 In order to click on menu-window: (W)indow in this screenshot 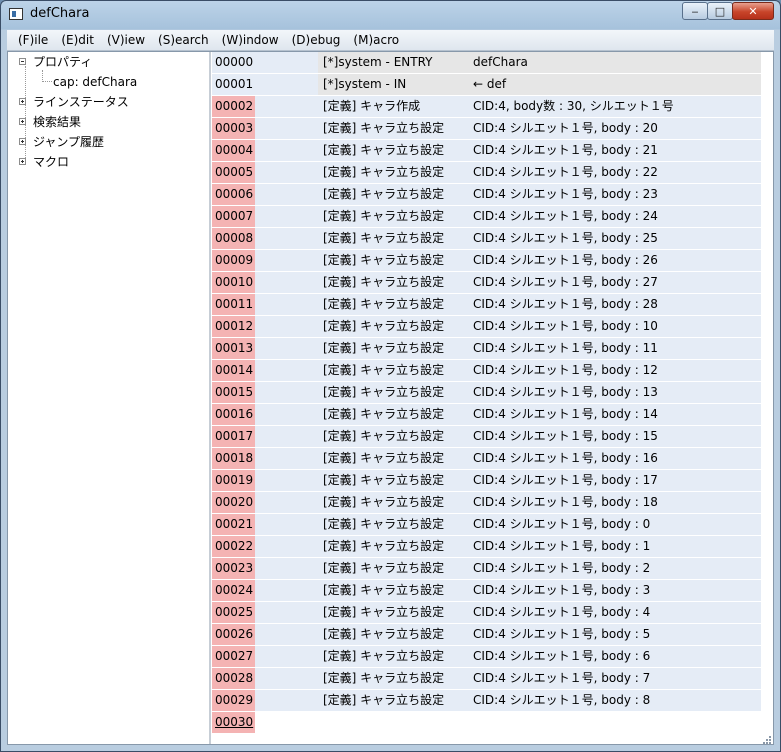, I will do `click(250, 40)`.